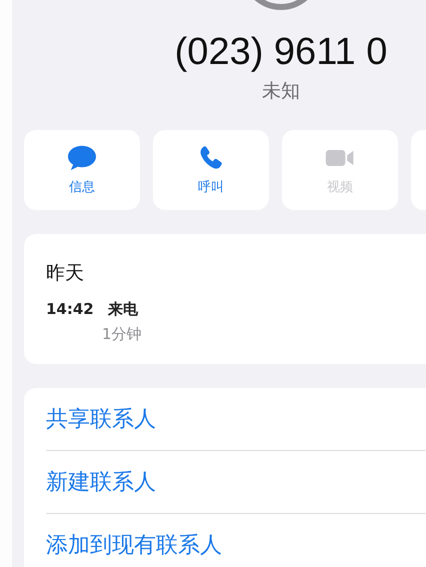  I want to click on action-button: 呼叫, so click(211, 170).